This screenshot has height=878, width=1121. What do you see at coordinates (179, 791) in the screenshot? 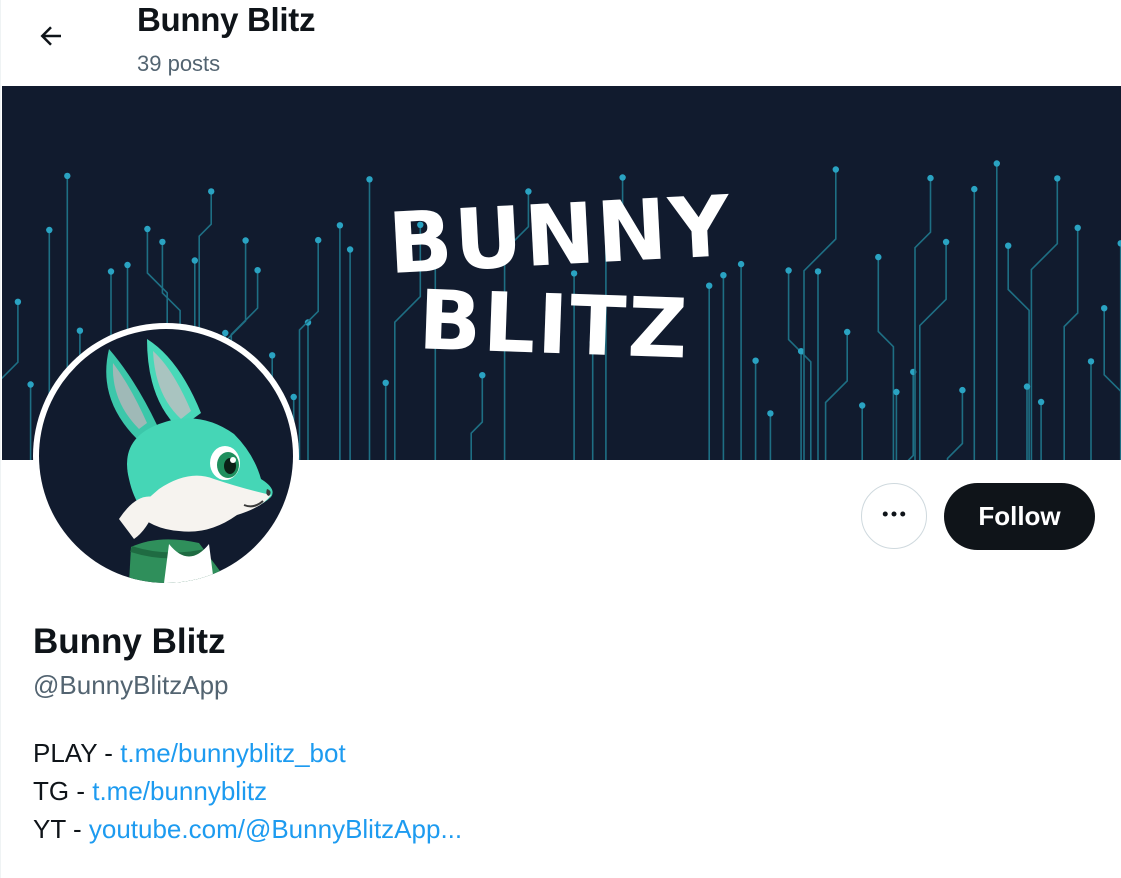
I see `telegram-link: t.me/bunnyblitz` at bounding box center [179, 791].